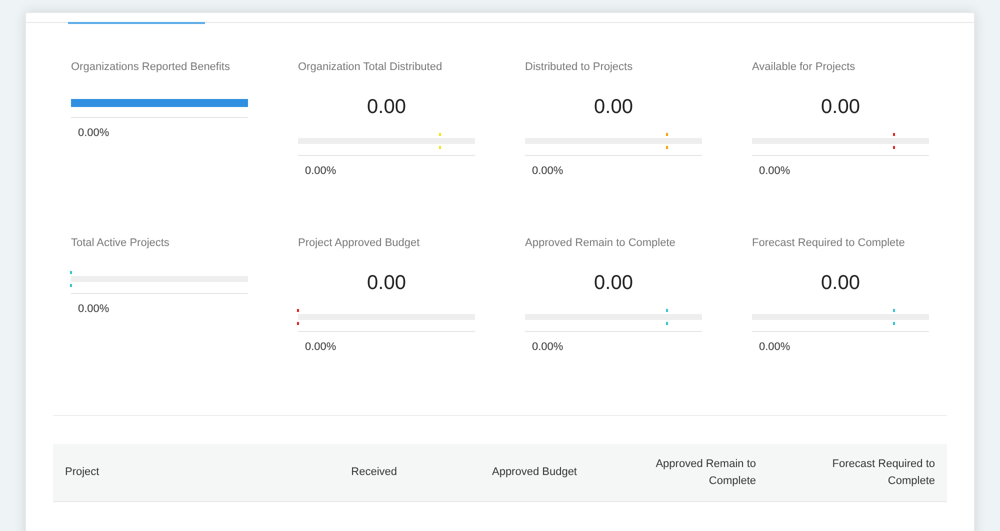 The width and height of the screenshot is (1000, 531). Describe the element at coordinates (696, 473) in the screenshot. I see `column-header: Approved Remain to Complete` at that location.